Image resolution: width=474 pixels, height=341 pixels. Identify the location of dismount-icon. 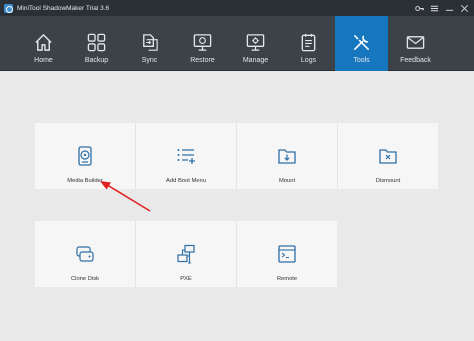
(388, 156).